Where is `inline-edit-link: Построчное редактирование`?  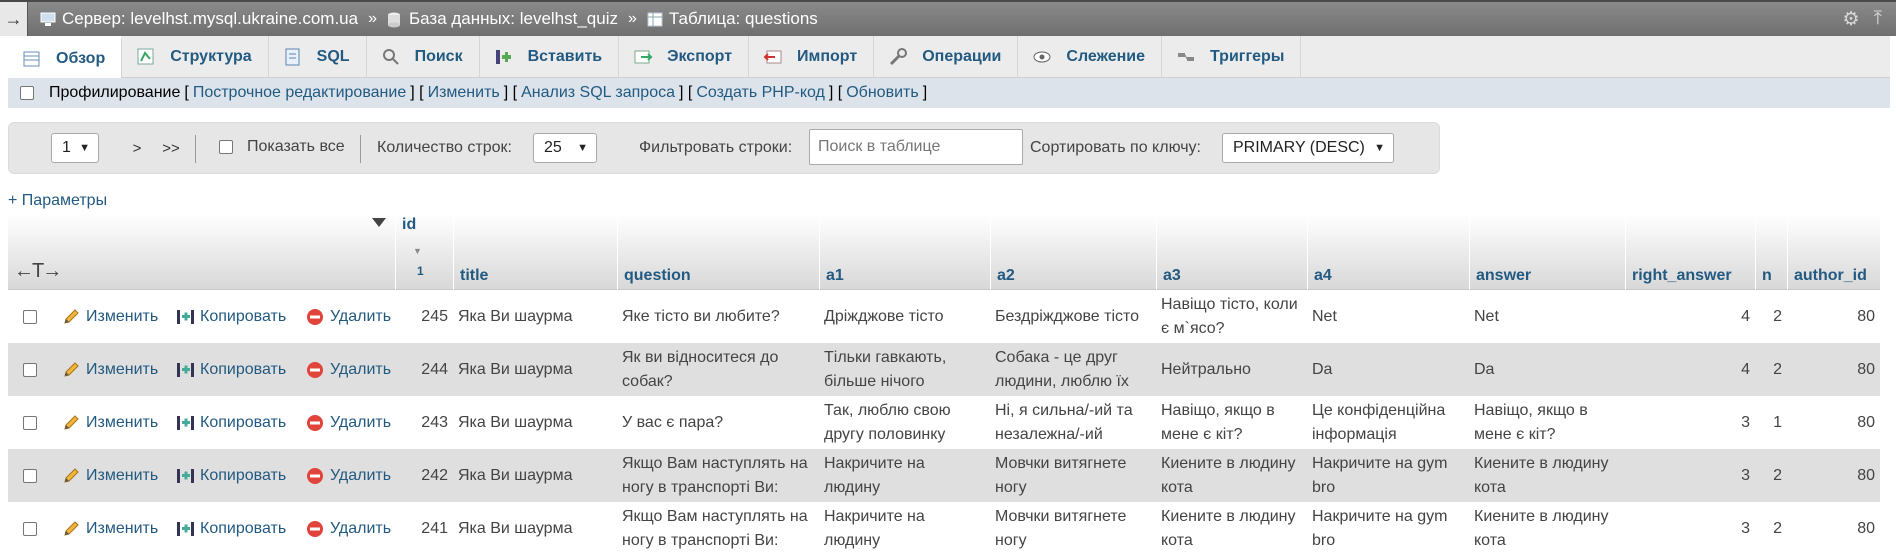 inline-edit-link: Построчное редактирование is located at coordinates (299, 93).